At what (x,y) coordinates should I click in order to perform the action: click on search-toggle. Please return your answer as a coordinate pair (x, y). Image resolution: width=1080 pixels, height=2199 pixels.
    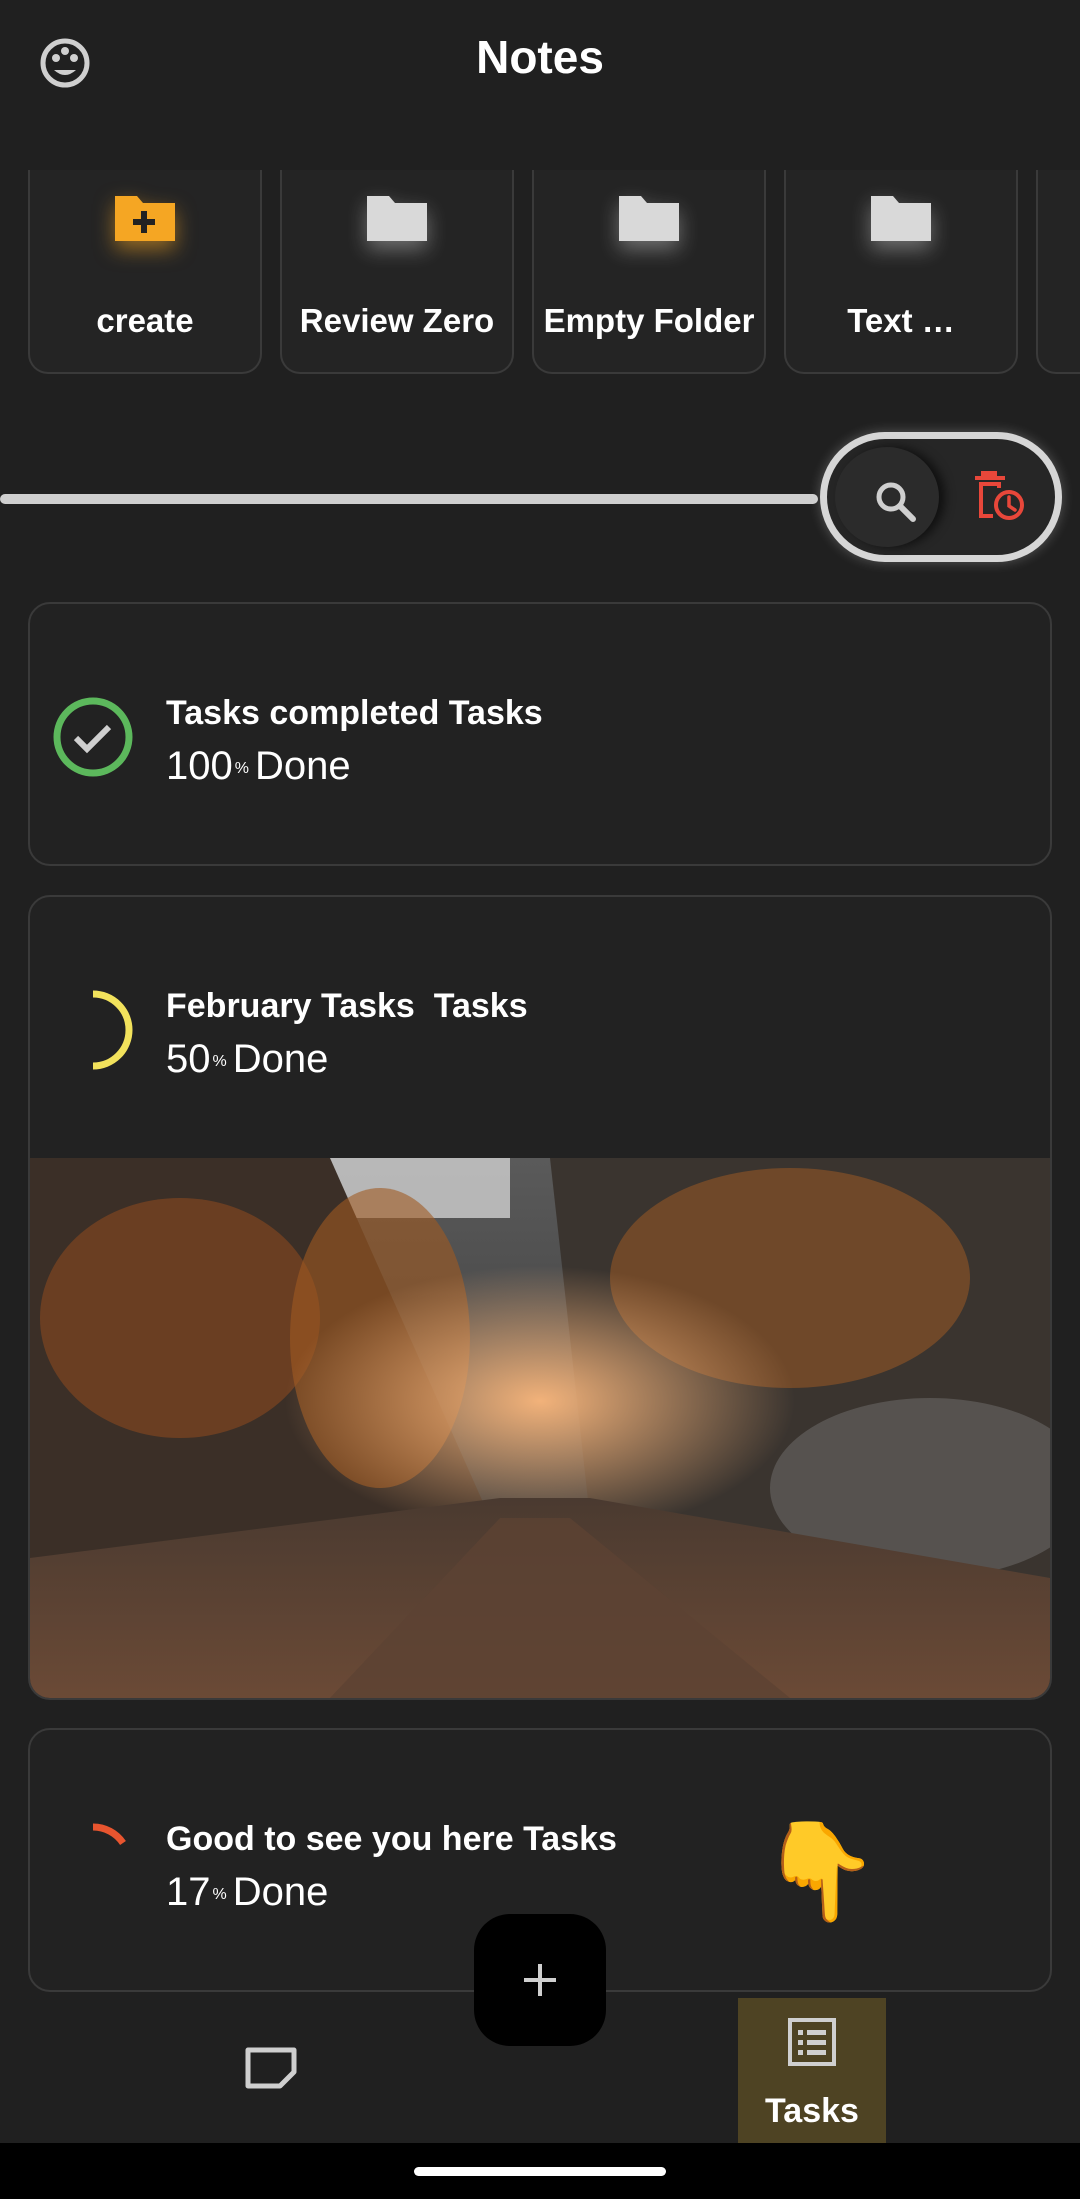
    Looking at the image, I should click on (941, 497).